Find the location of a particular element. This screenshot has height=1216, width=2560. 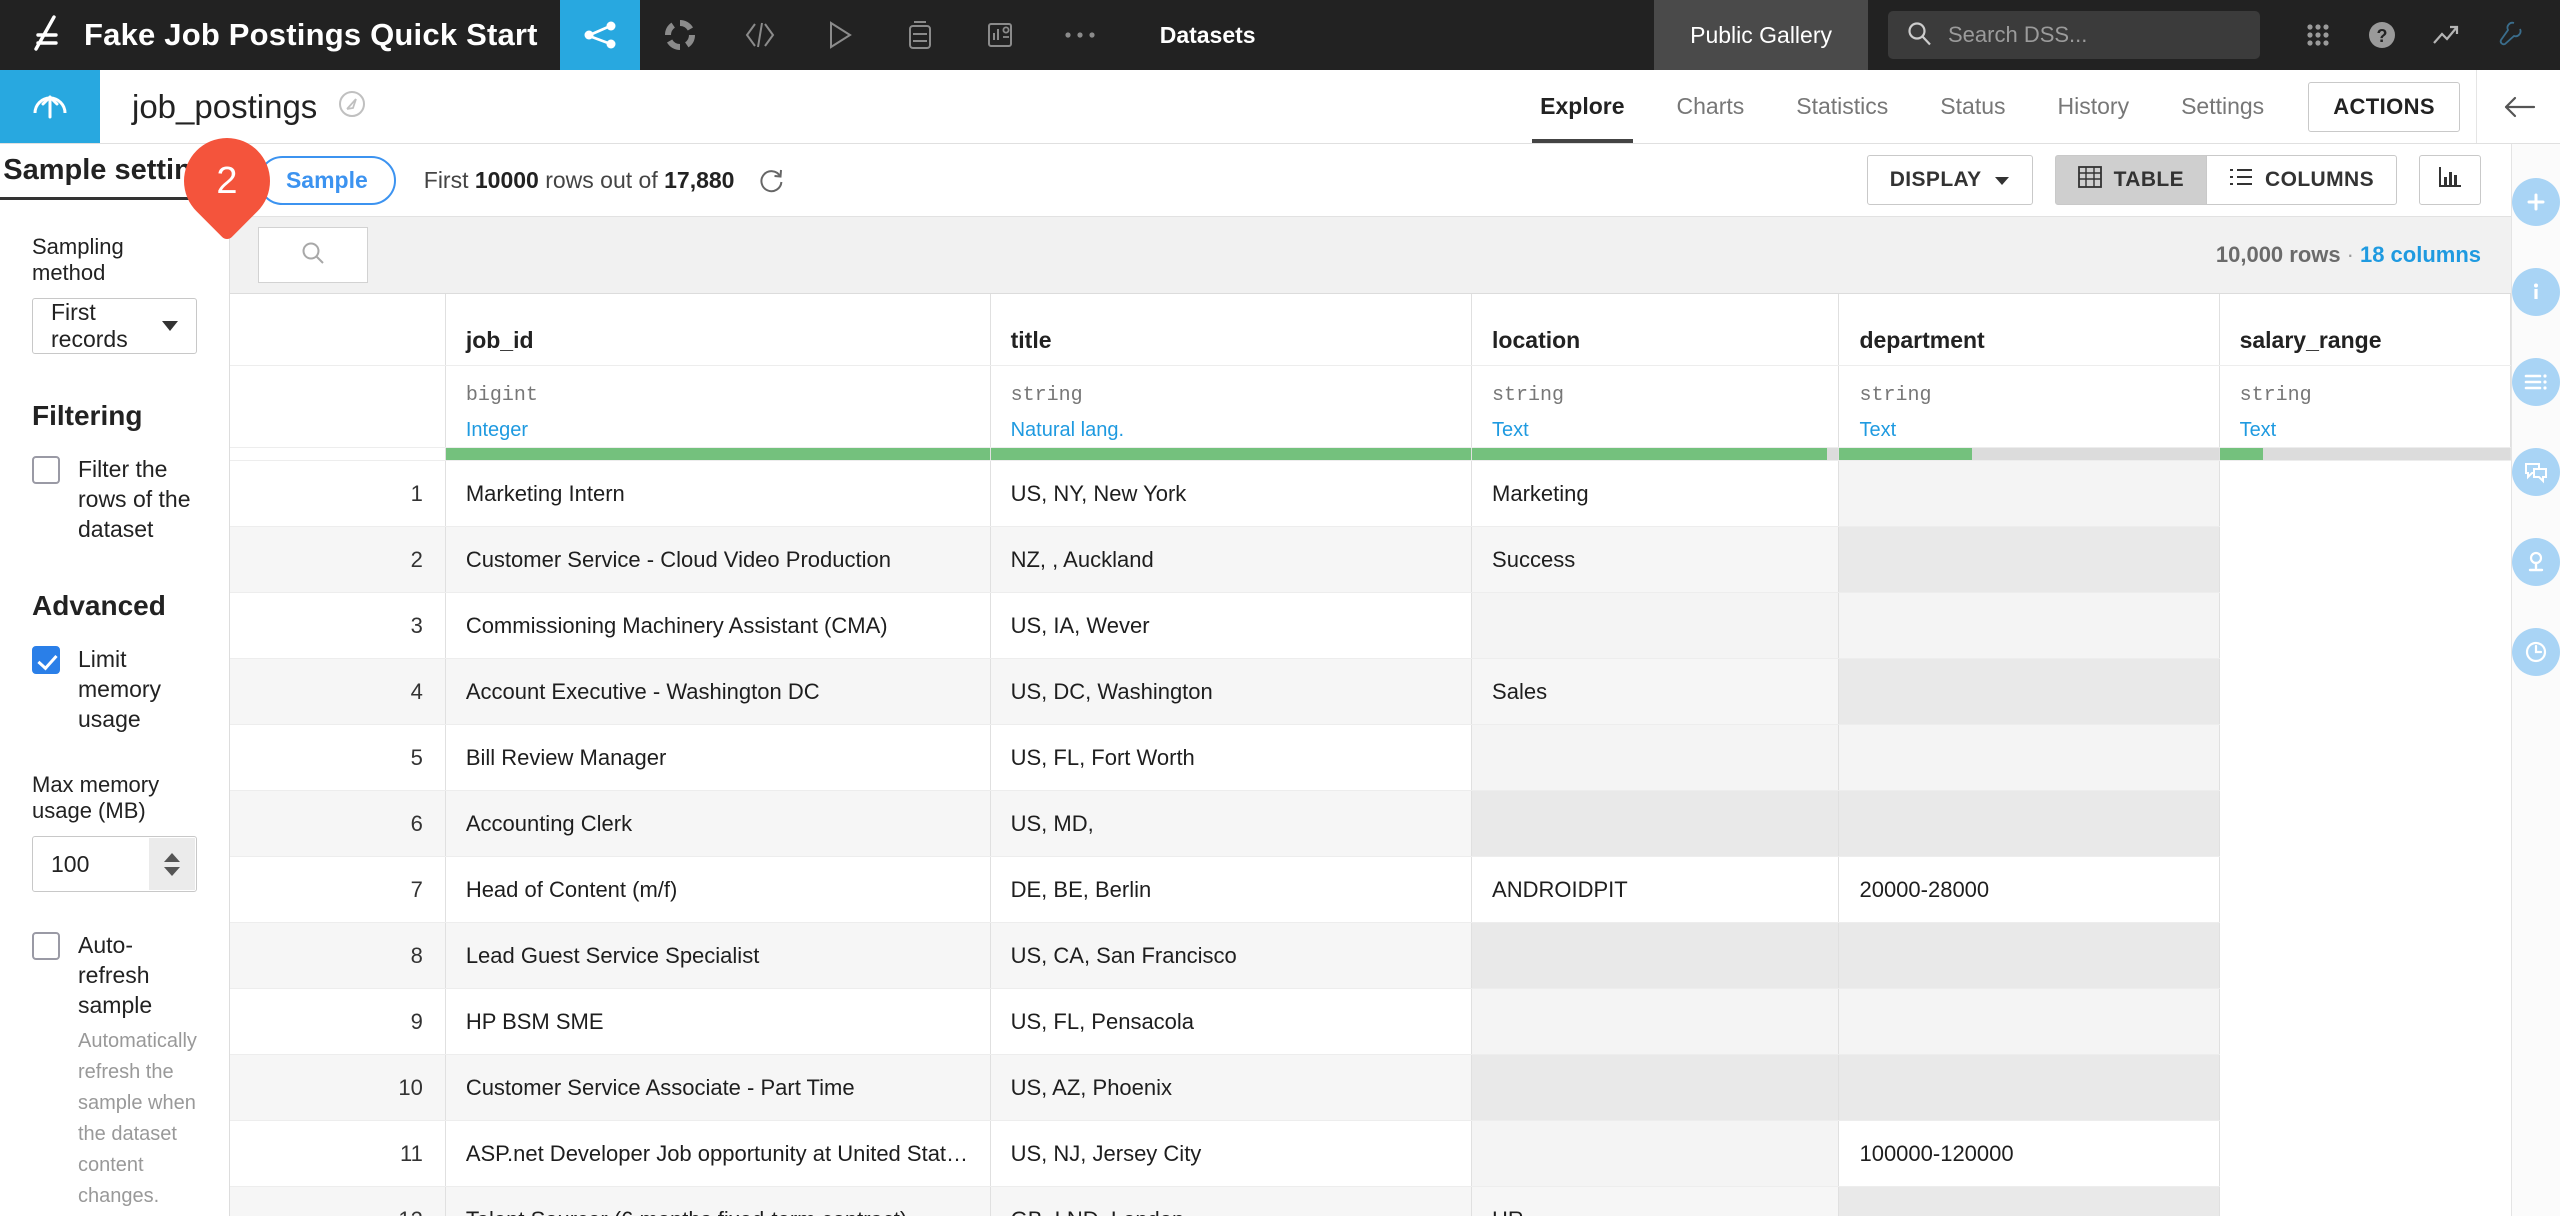

cell-location: NZ, , Auckland is located at coordinates (1231, 560).